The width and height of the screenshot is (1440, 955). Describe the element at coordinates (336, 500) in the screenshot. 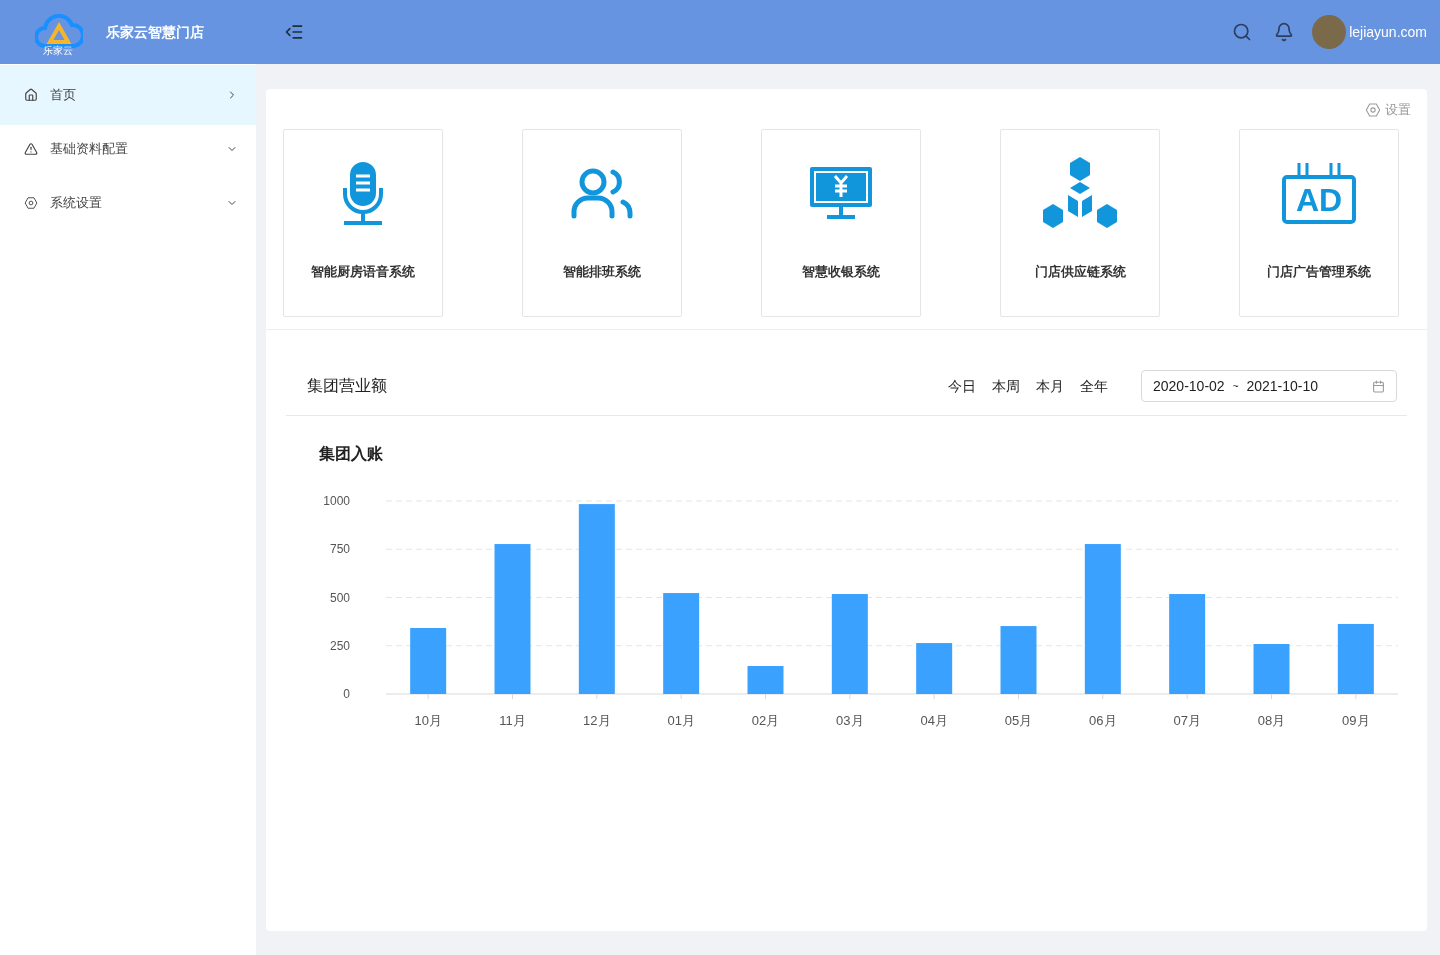

I see `y-axis-label: 1000` at that location.